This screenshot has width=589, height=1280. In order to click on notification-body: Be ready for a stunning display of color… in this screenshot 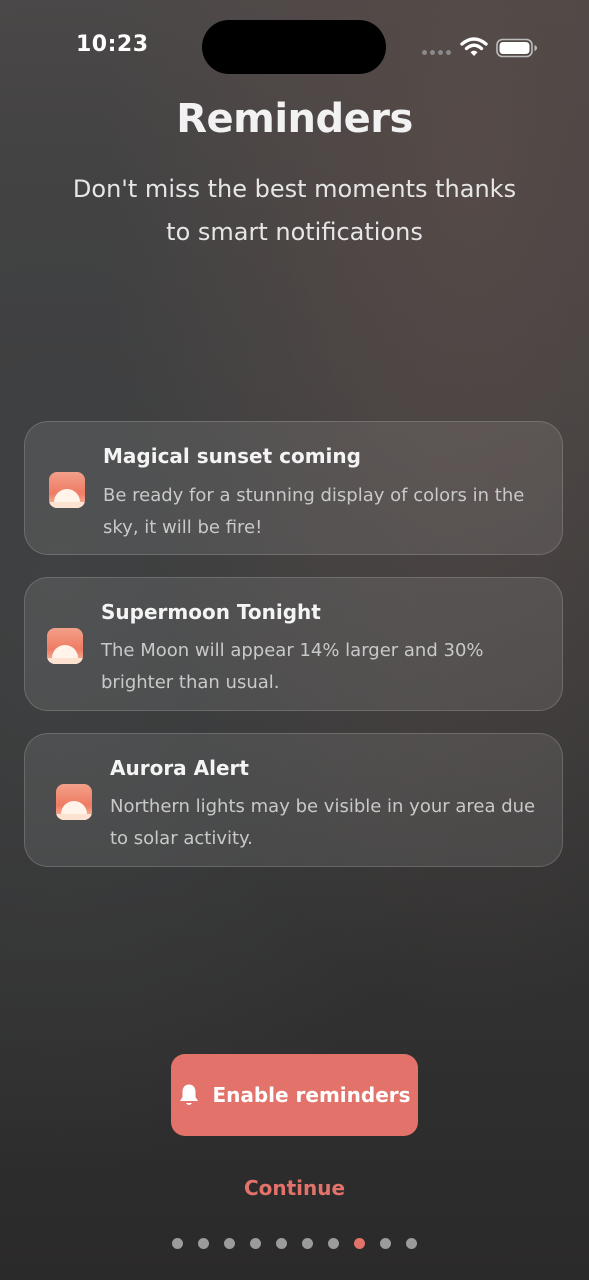, I will do `click(314, 511)`.